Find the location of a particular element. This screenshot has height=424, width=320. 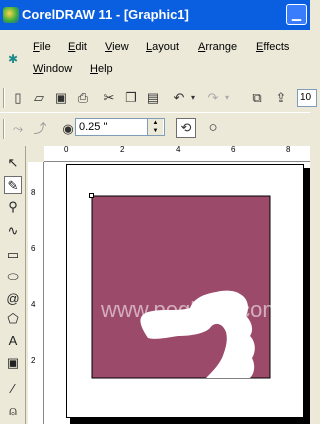

to-curve-icon: ⤳ is located at coordinates (18, 129).